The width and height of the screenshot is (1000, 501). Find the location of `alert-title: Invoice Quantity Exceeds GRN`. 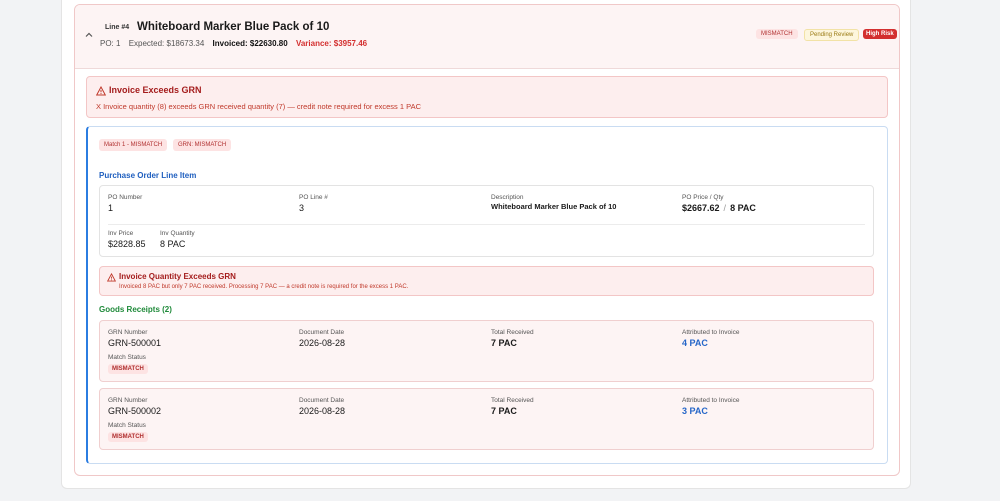

alert-title: Invoice Quantity Exceeds GRN is located at coordinates (177, 276).